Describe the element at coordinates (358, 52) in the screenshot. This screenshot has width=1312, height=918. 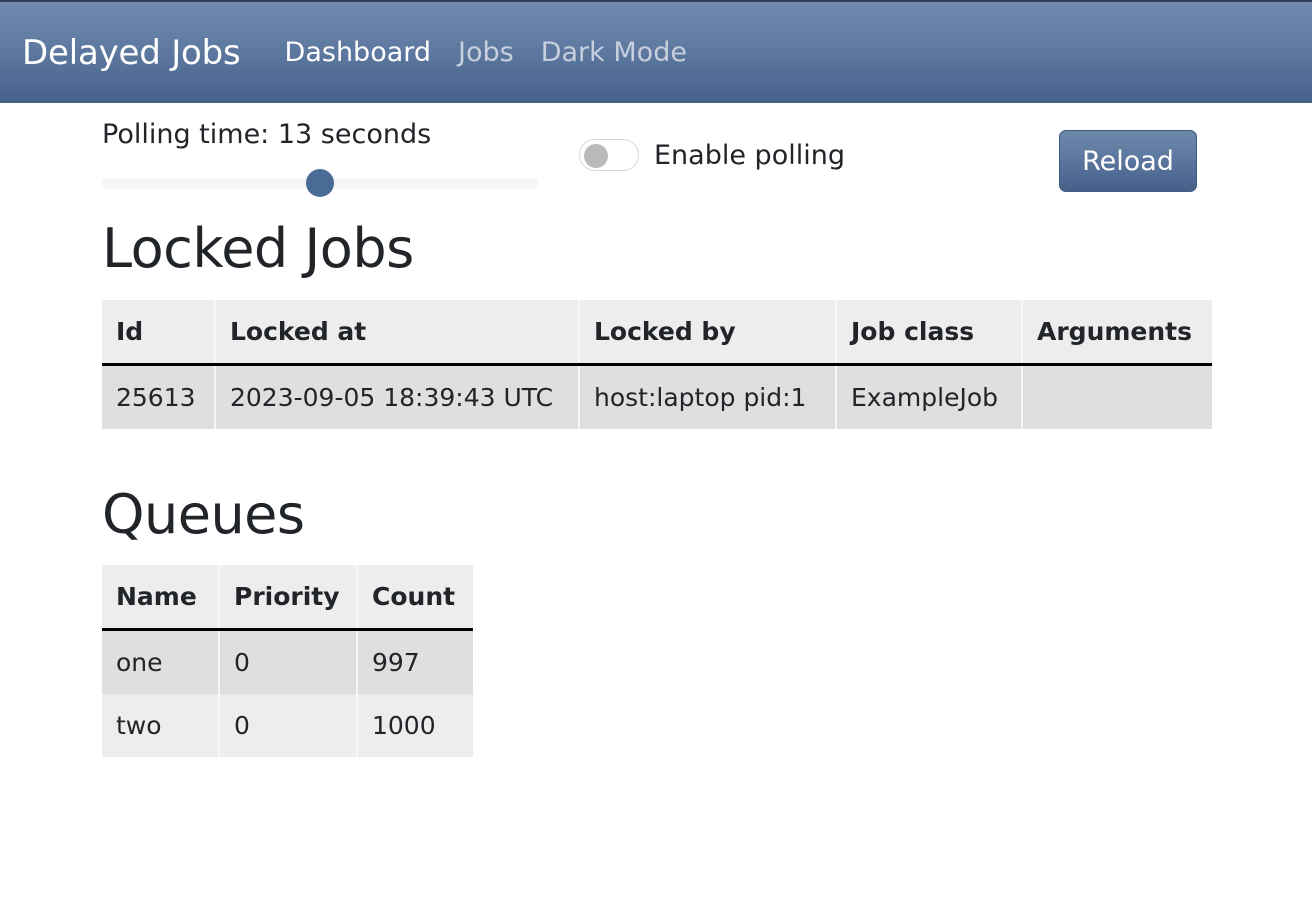
I see `nav-link-dashboard: Dashboard` at that location.